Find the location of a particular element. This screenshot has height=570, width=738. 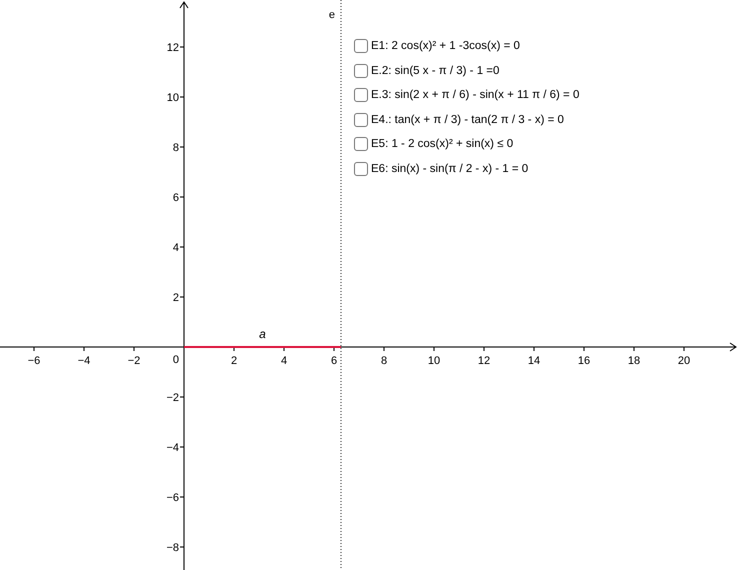

tick-label: −8 is located at coordinates (172, 548).